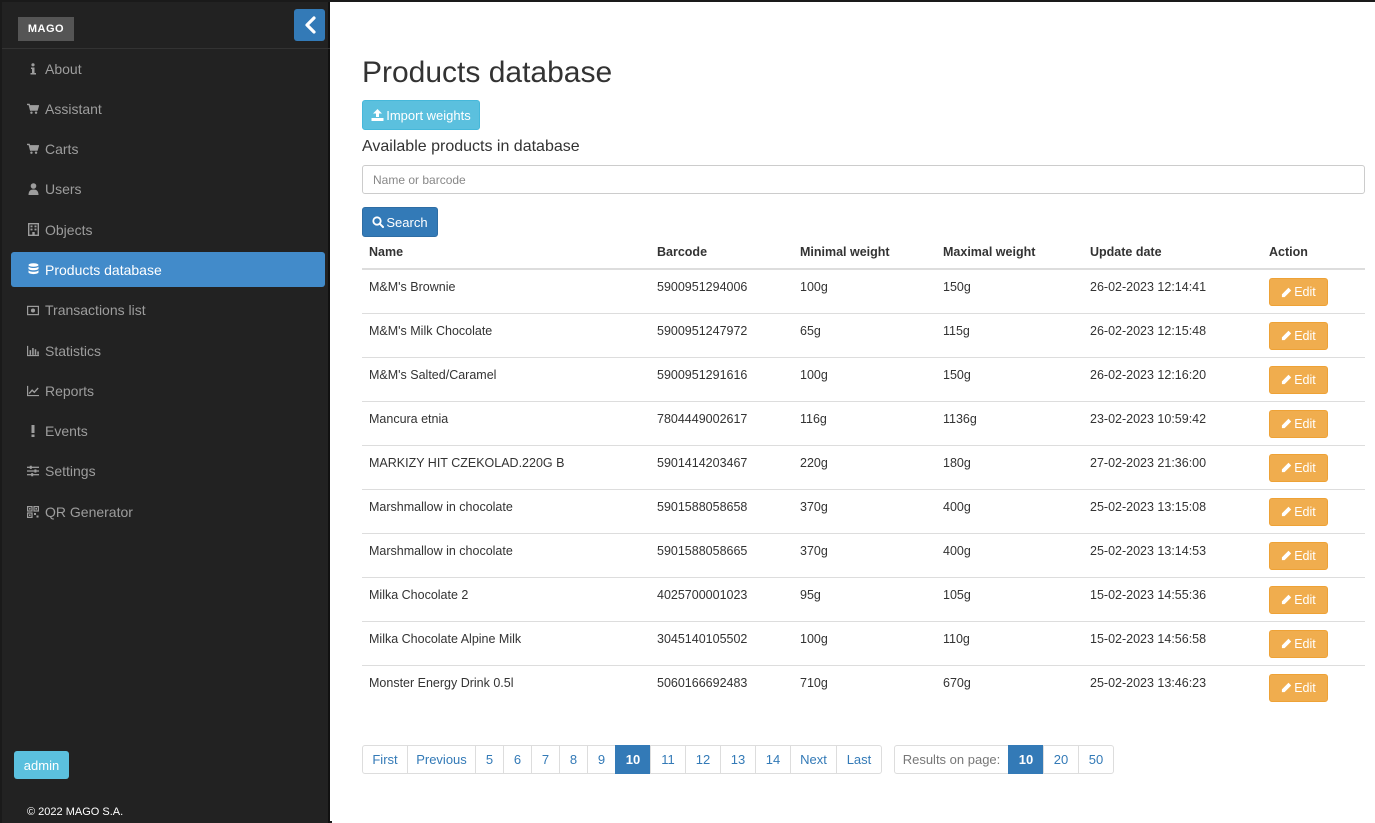 The width and height of the screenshot is (1375, 823). I want to click on sidebar-item-settings: Settings, so click(168, 471).